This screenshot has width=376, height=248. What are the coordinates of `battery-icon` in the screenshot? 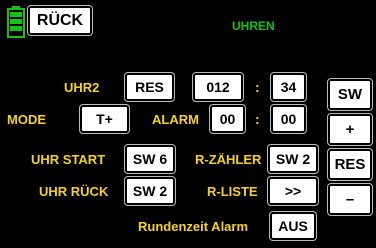 It's located at (16, 22).